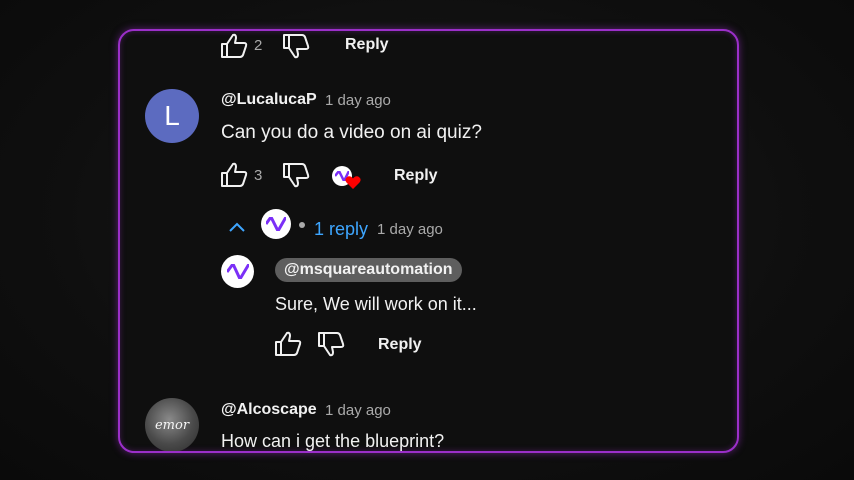 The height and width of the screenshot is (480, 854). I want to click on creator-heart, so click(348, 180).